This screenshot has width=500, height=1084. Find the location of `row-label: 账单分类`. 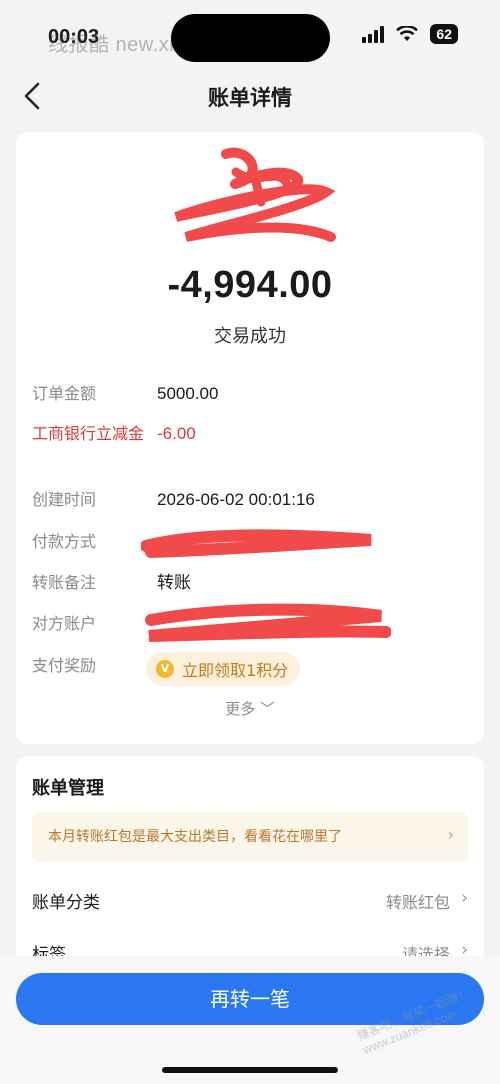

row-label: 账单分类 is located at coordinates (66, 903).